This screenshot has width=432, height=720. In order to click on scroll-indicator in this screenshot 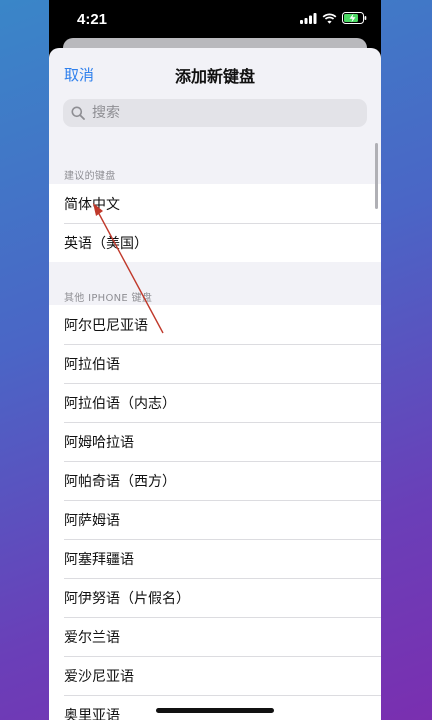, I will do `click(376, 176)`.